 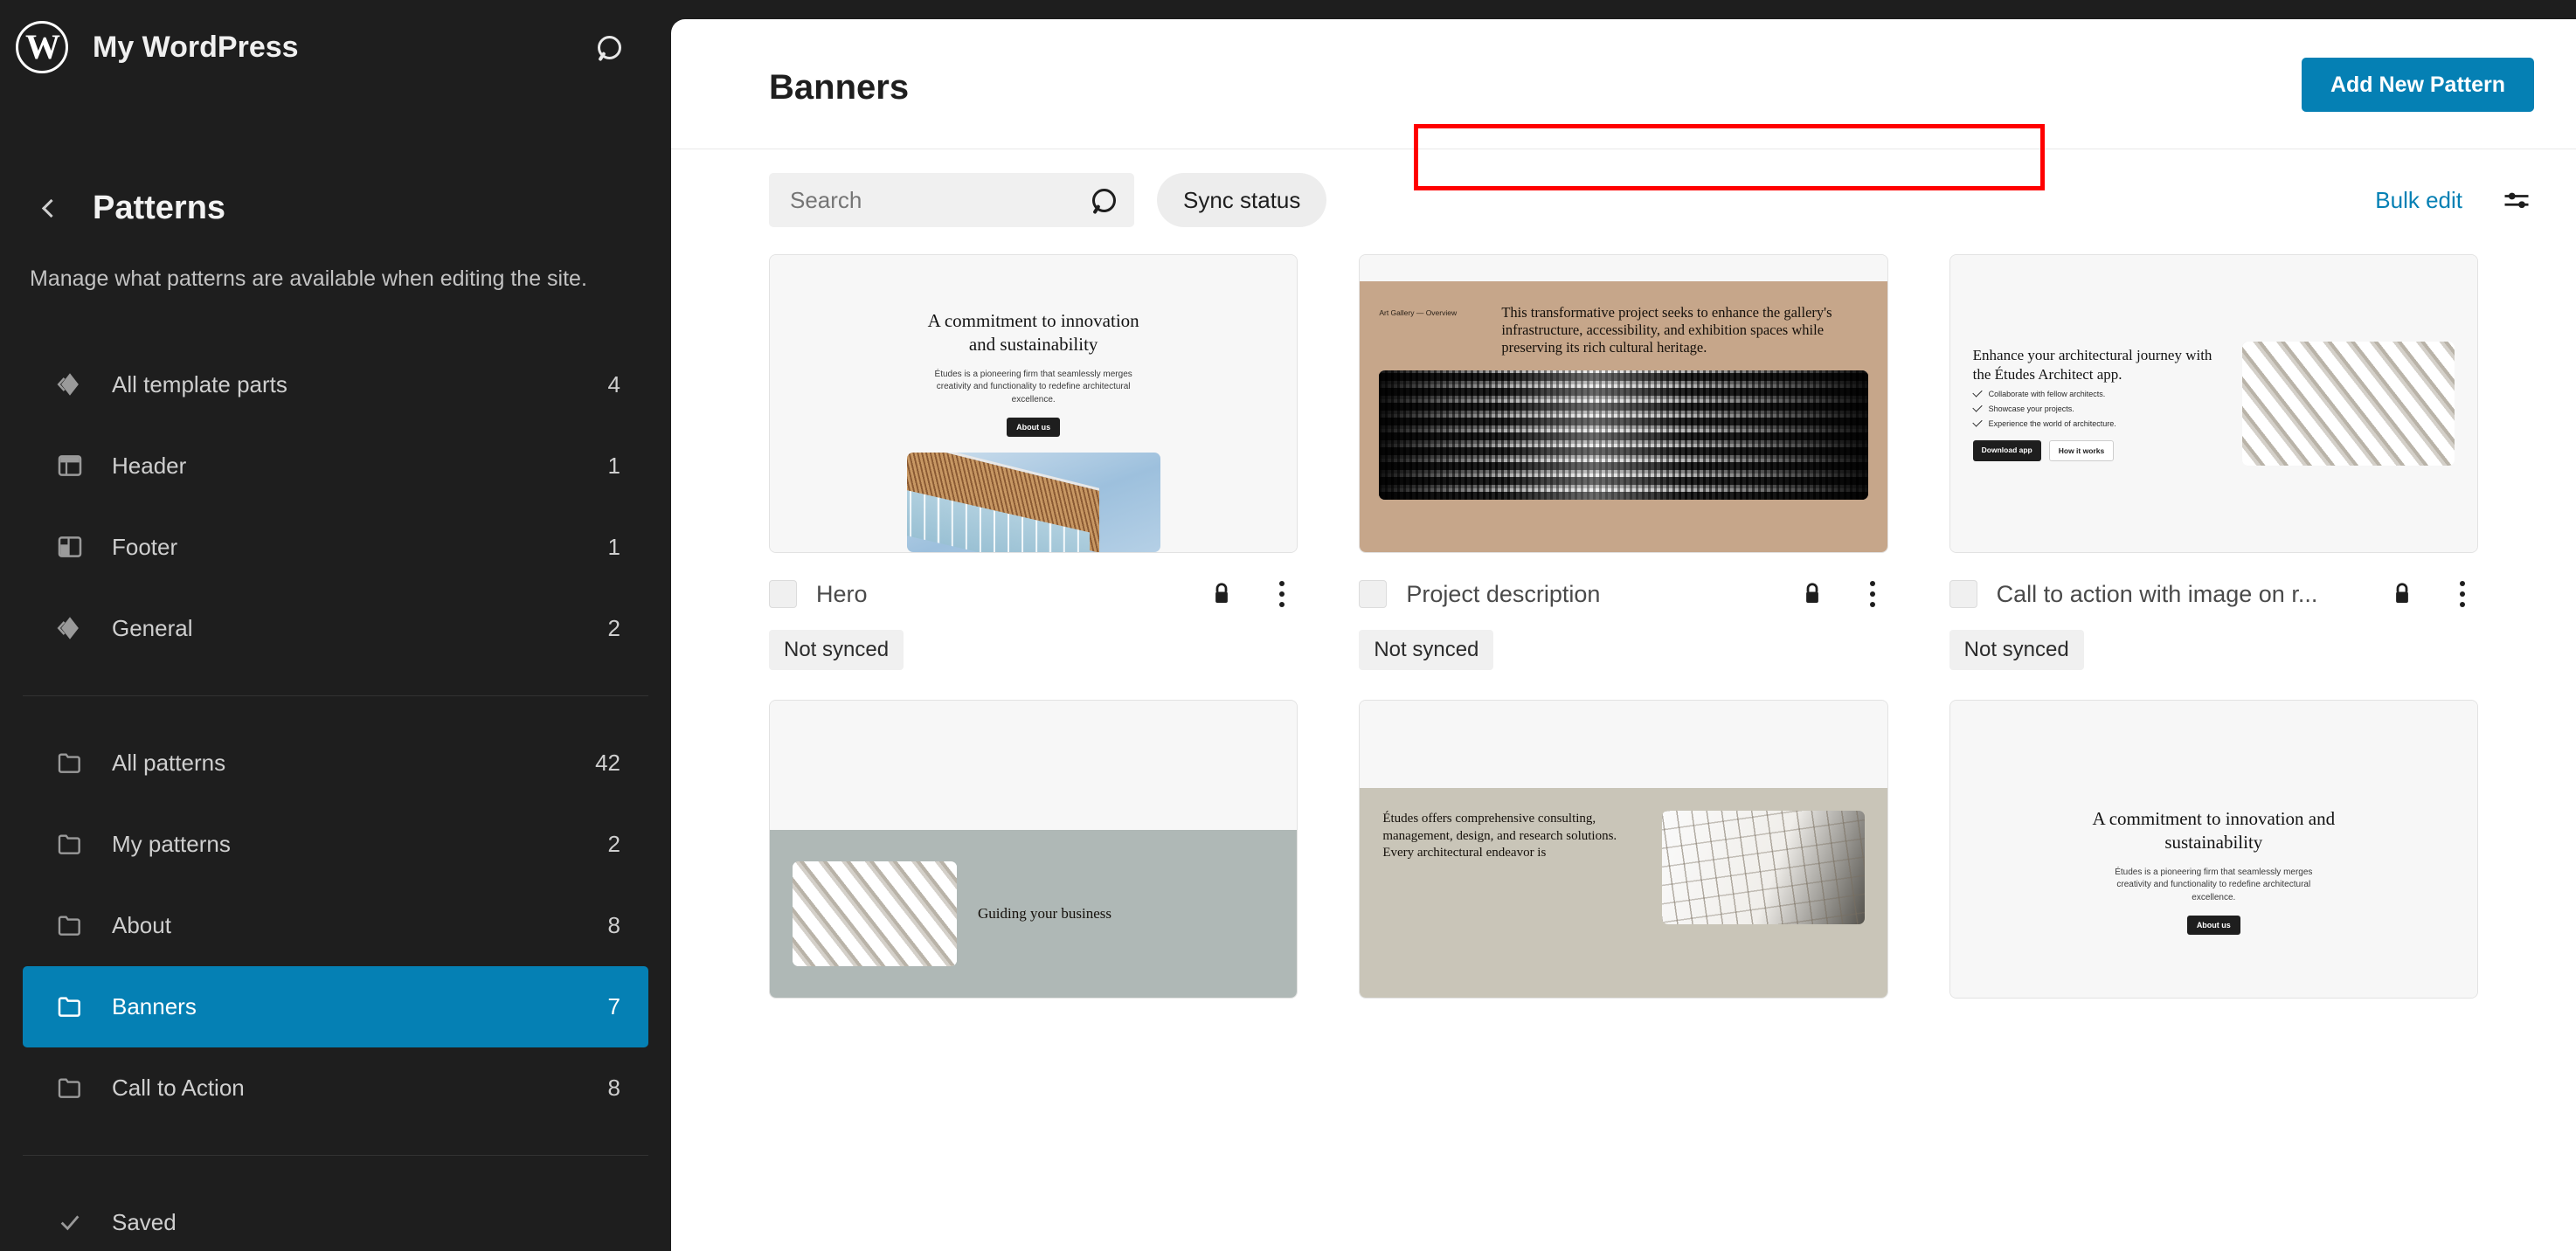 I want to click on pattern-card-meta: Project description, so click(x=1623, y=594).